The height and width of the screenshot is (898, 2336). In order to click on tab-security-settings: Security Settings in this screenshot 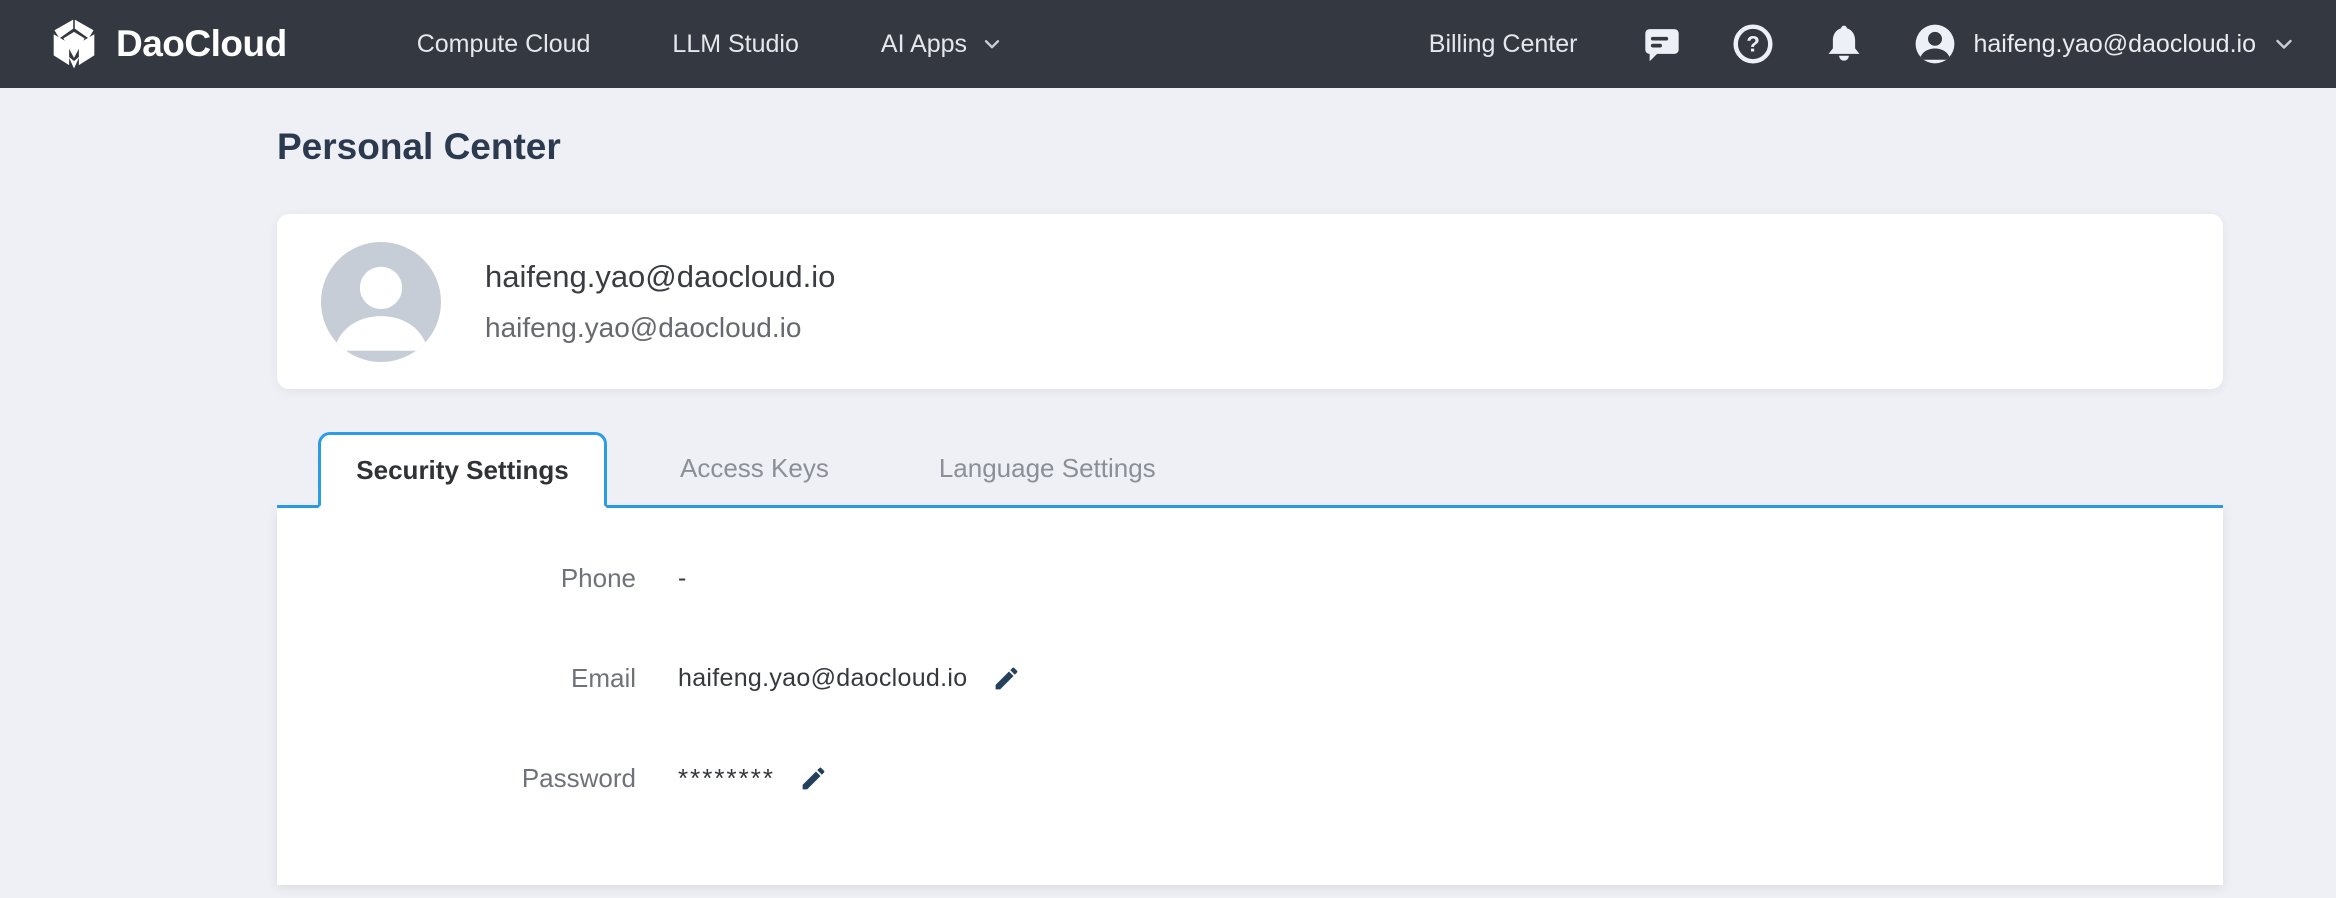, I will do `click(462, 470)`.